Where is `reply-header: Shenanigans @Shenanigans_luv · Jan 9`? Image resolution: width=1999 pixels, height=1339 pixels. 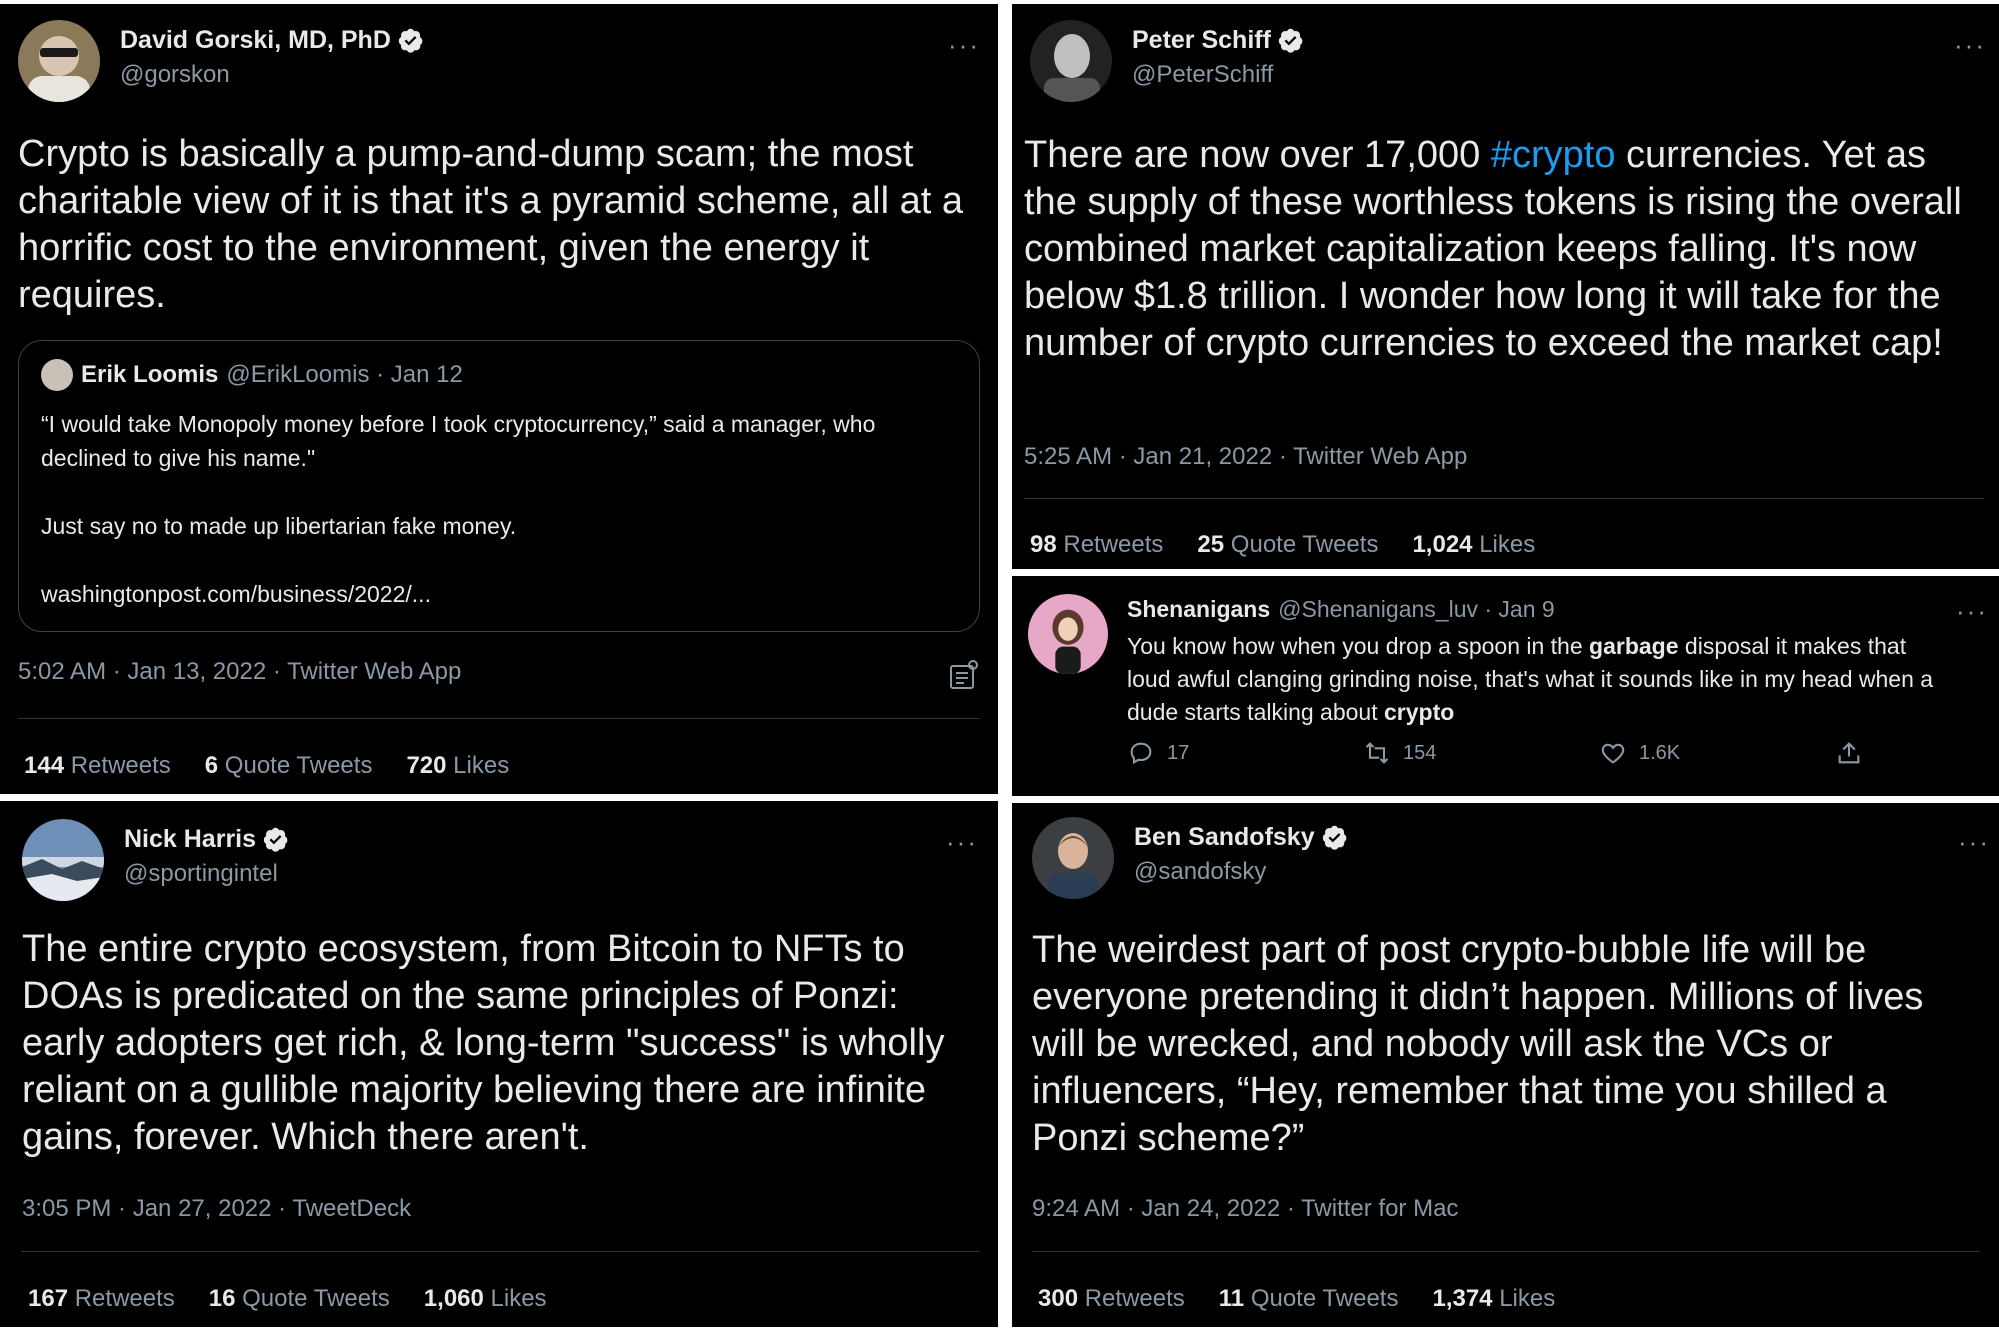
reply-header: Shenanigans @Shenanigans_luv · Jan 9 is located at coordinates (1341, 609).